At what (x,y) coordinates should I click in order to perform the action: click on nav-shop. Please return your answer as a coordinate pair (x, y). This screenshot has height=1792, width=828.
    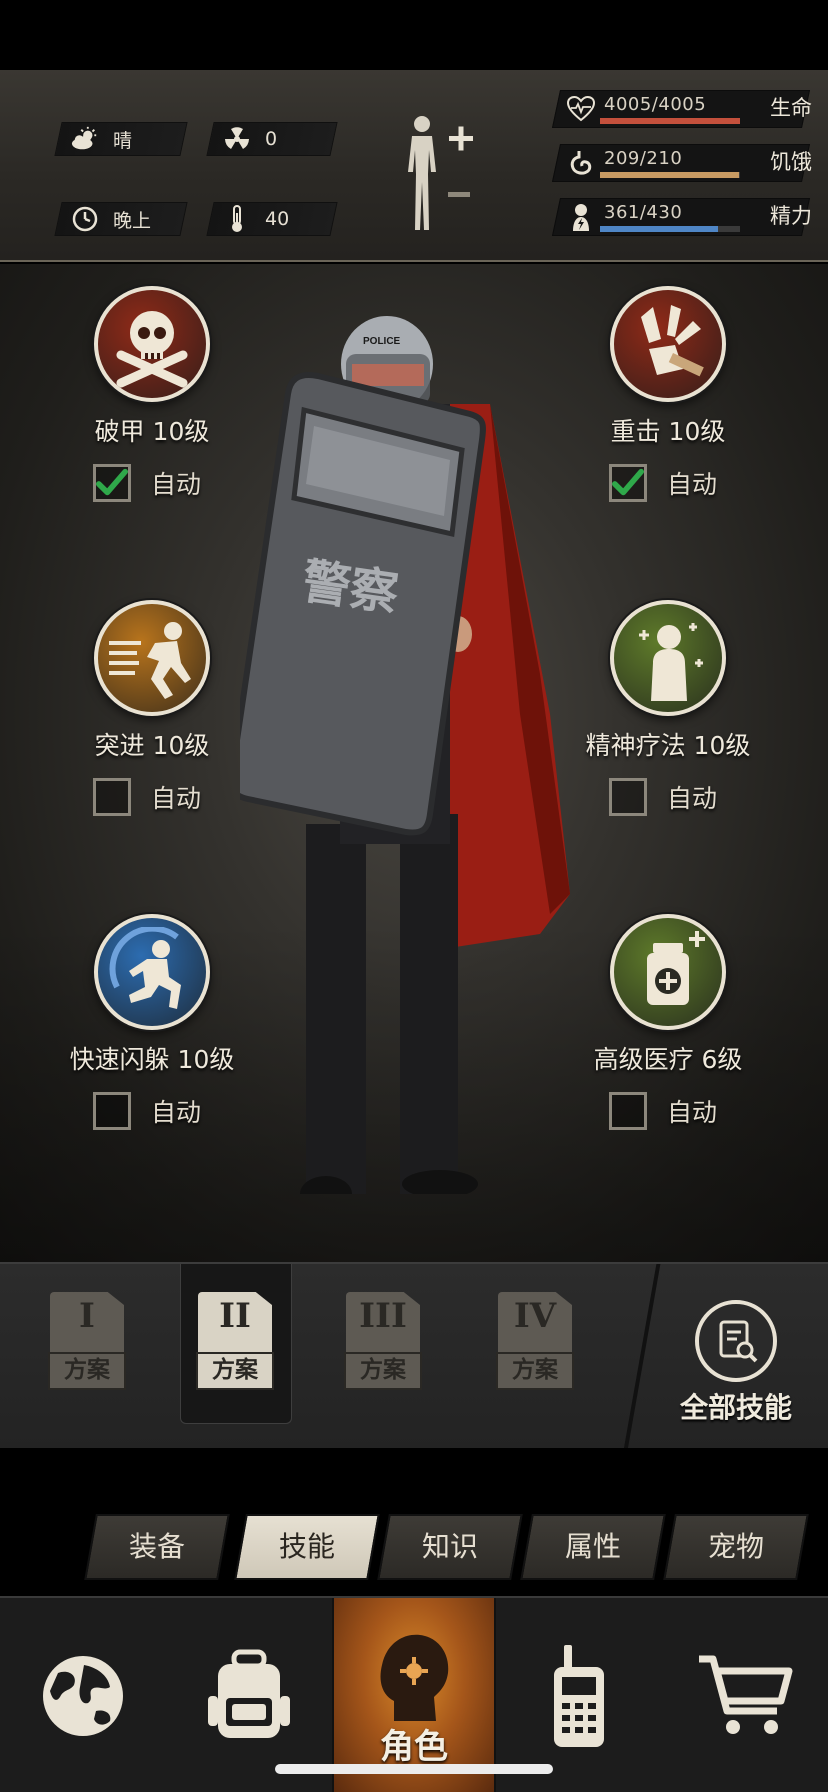
    Looking at the image, I should click on (745, 1695).